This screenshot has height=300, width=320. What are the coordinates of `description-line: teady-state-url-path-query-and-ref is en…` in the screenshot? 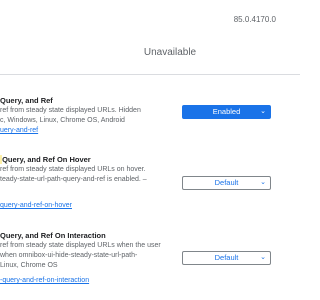 It's located at (73, 179).